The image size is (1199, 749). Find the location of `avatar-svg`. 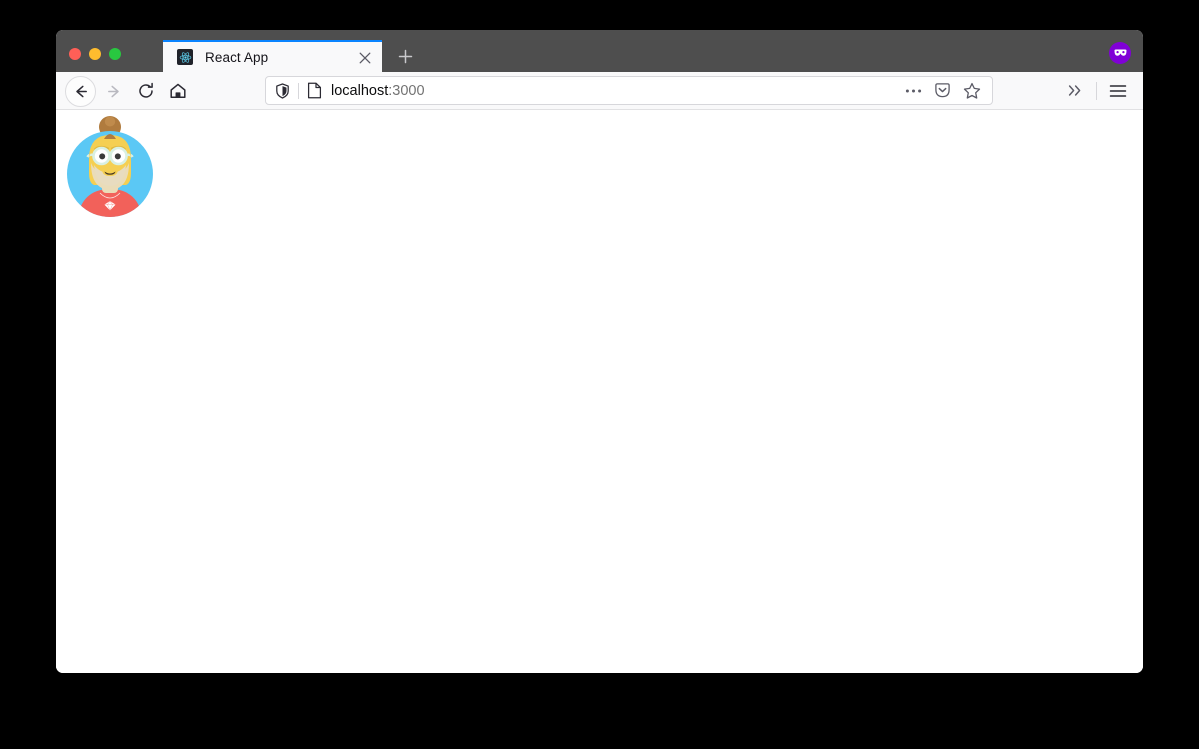

avatar-svg is located at coordinates (110, 166).